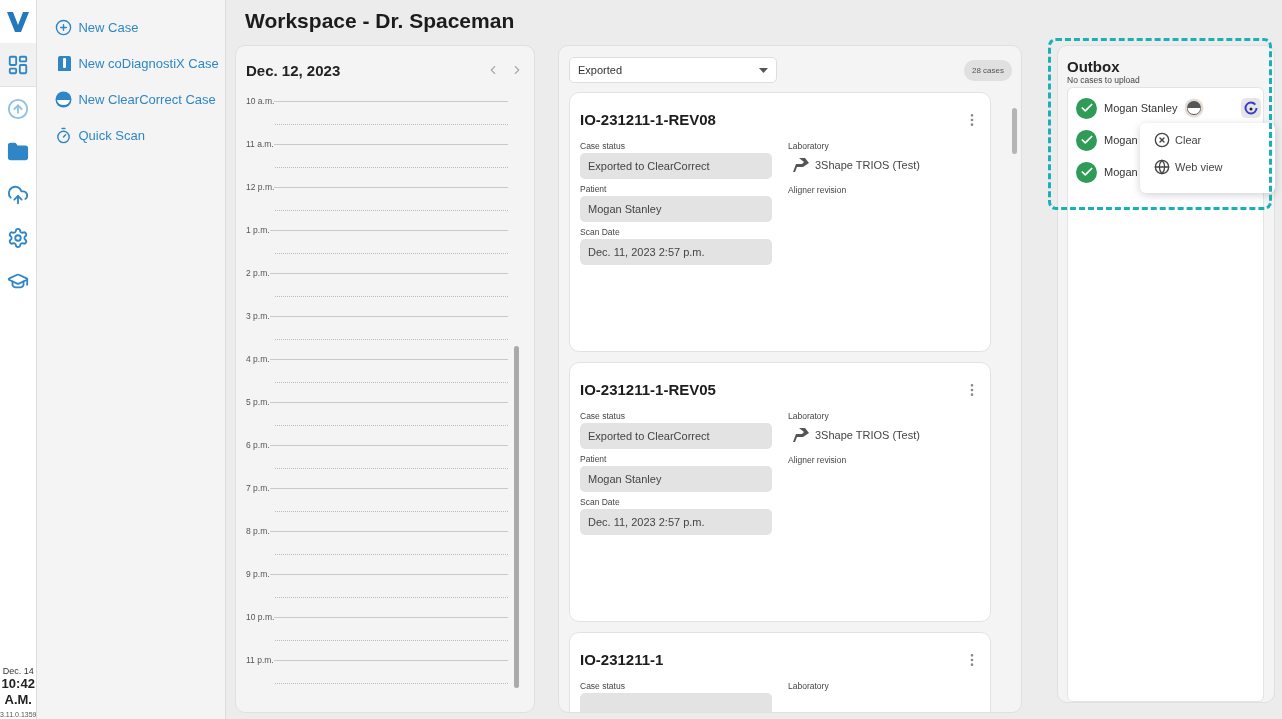  Describe the element at coordinates (987, 70) in the screenshot. I see `case-count: 28 cases` at that location.